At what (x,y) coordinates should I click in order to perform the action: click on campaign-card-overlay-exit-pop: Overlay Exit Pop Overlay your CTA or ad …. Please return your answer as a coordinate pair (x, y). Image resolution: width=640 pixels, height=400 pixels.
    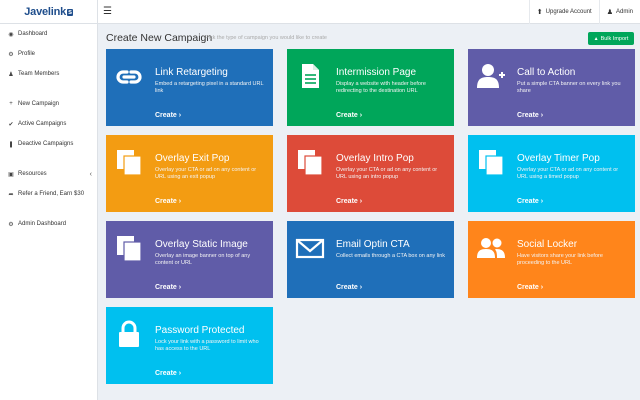
    Looking at the image, I should click on (189, 173).